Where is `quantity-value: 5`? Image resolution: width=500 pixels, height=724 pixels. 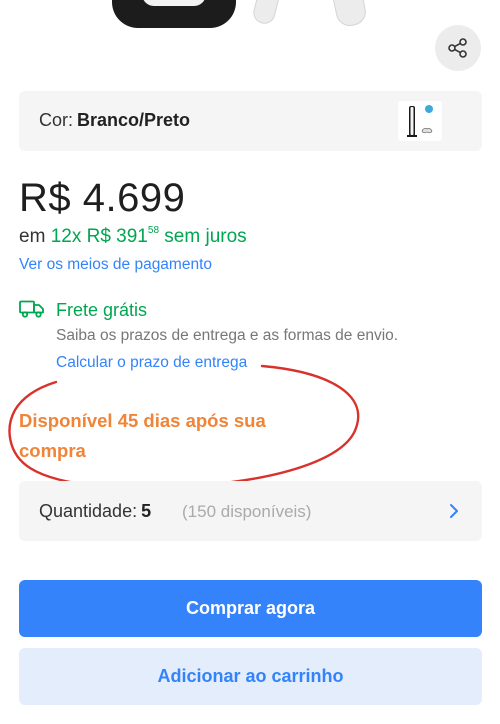
quantity-value: 5 is located at coordinates (146, 511).